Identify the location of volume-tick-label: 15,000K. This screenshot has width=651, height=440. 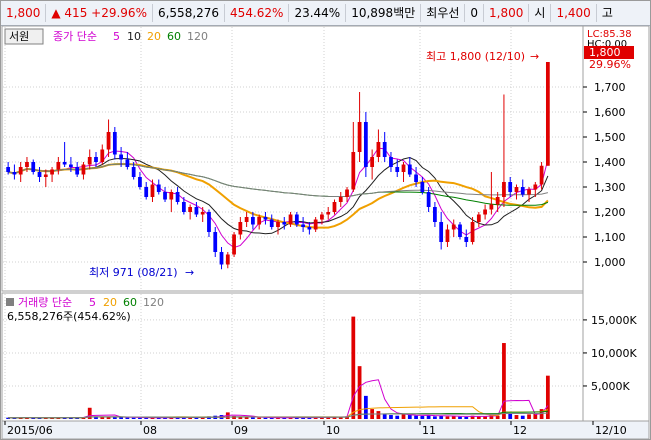
(614, 320).